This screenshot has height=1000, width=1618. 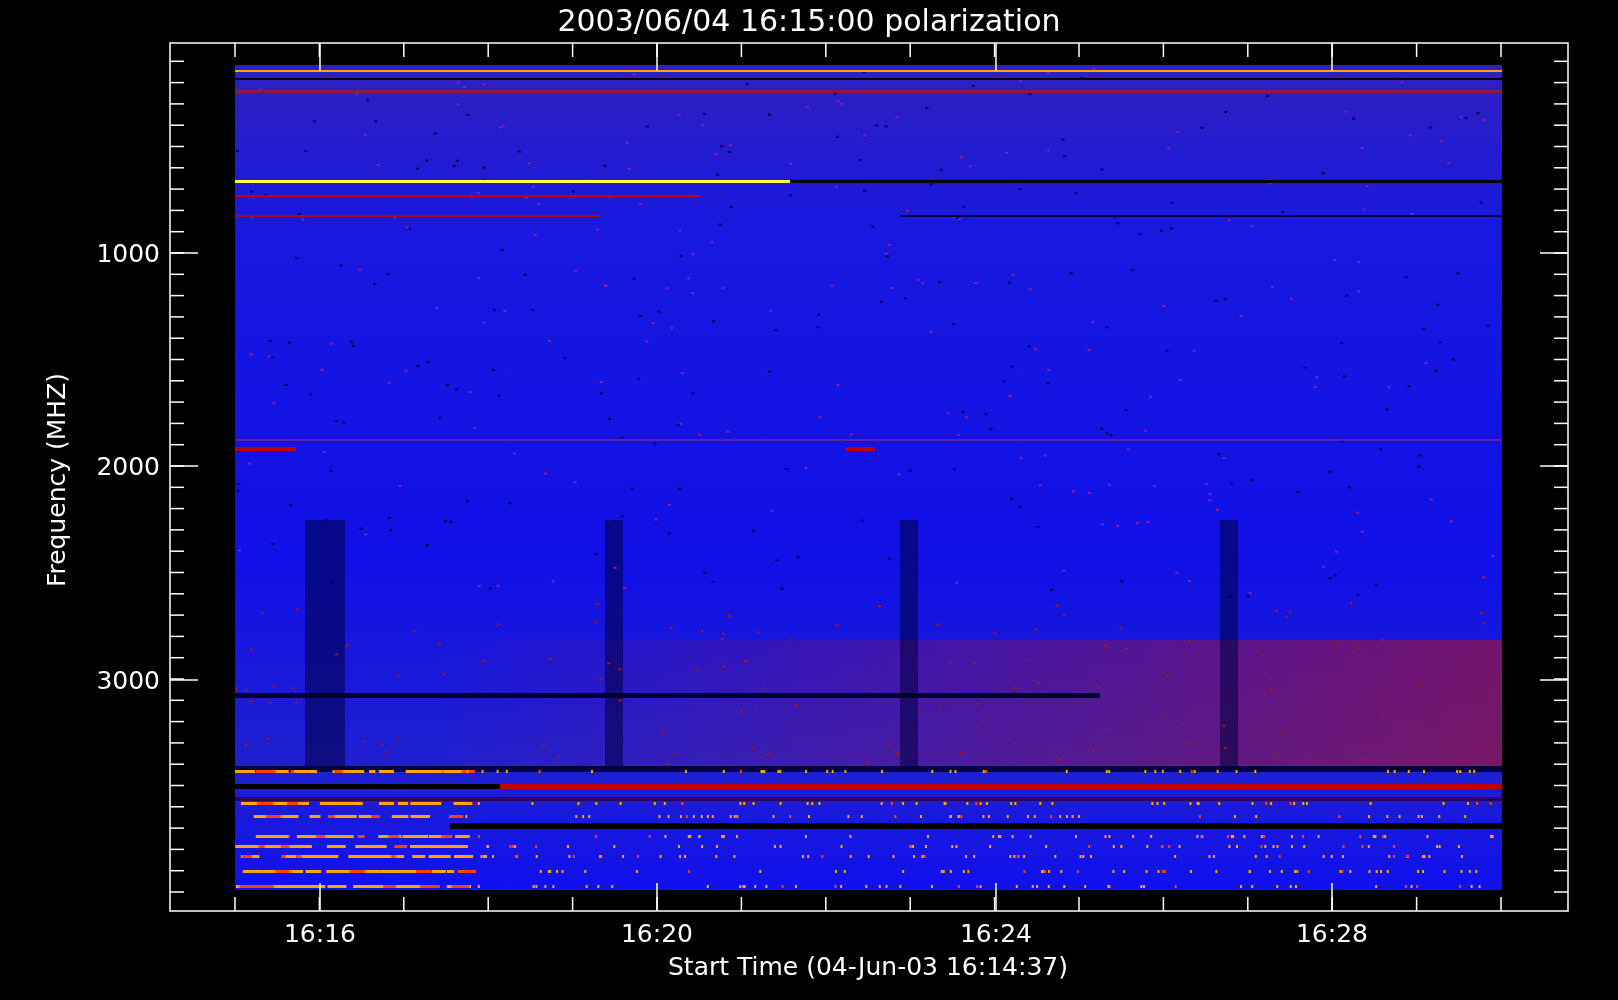 What do you see at coordinates (1332, 933) in the screenshot?
I see `tick-label: 16:28` at bounding box center [1332, 933].